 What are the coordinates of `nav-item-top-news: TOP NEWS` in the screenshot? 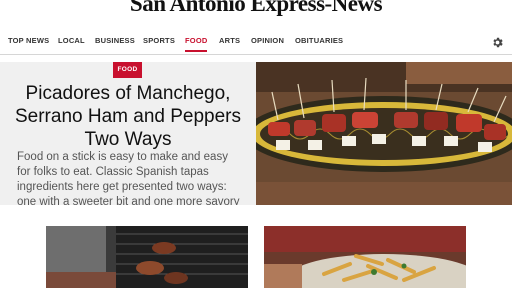 It's located at (28, 41).